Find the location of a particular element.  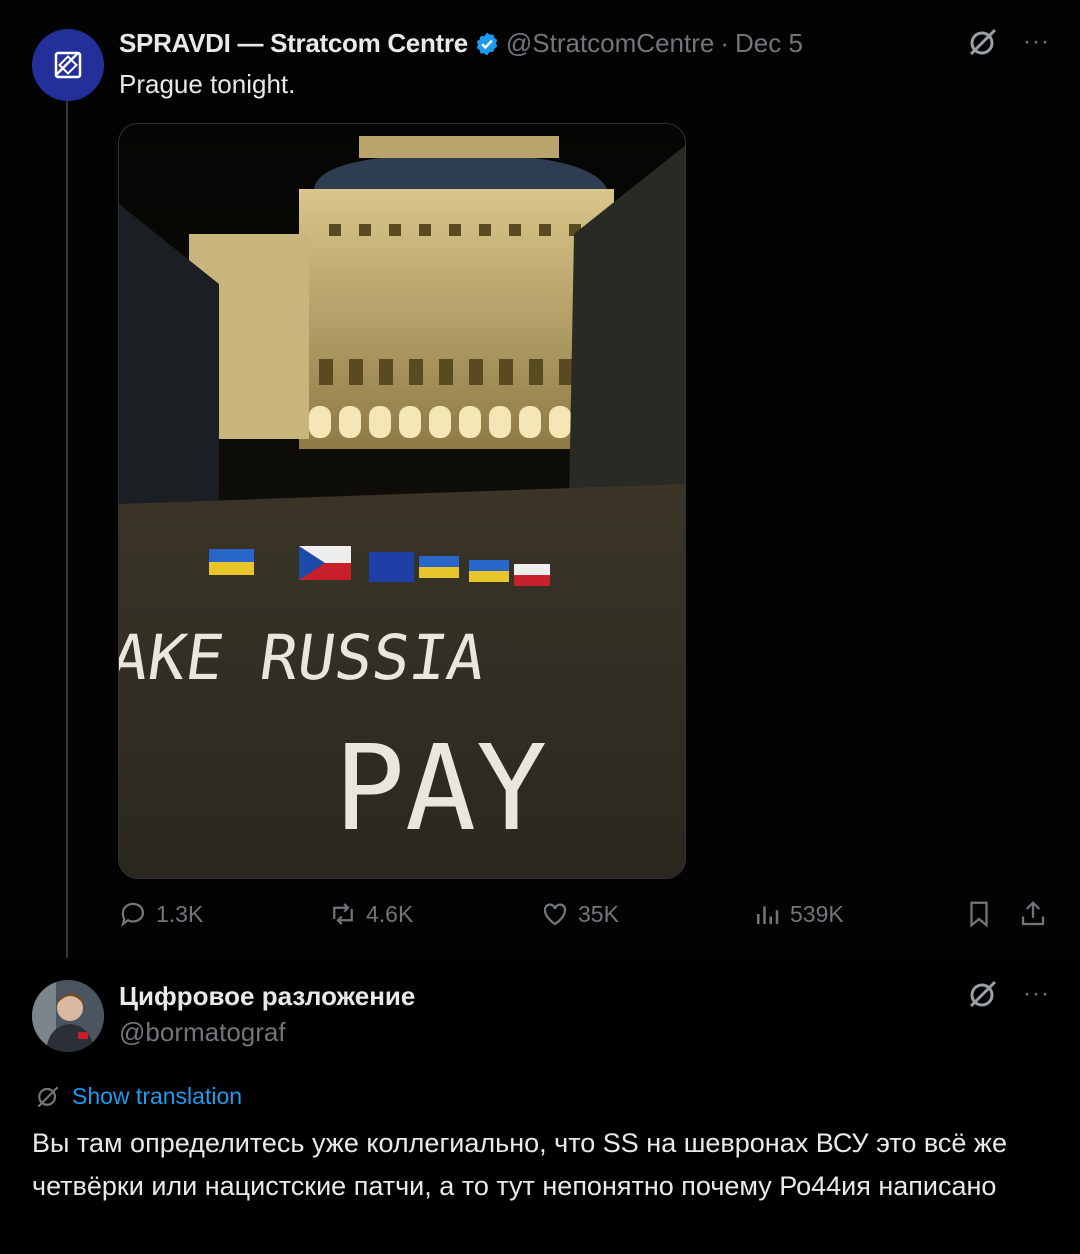

show-translation-link: Show translation is located at coordinates (138, 1096).